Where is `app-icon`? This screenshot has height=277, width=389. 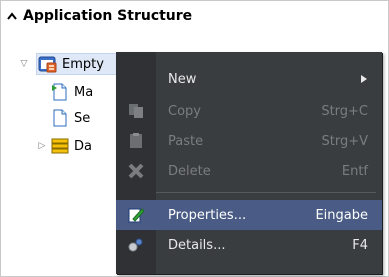 app-icon is located at coordinates (48, 64).